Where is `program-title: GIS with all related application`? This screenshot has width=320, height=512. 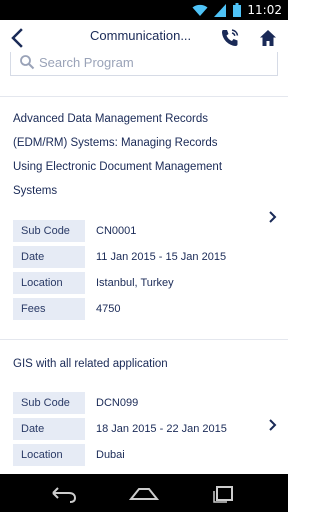
program-title: GIS with all related application is located at coordinates (133, 364).